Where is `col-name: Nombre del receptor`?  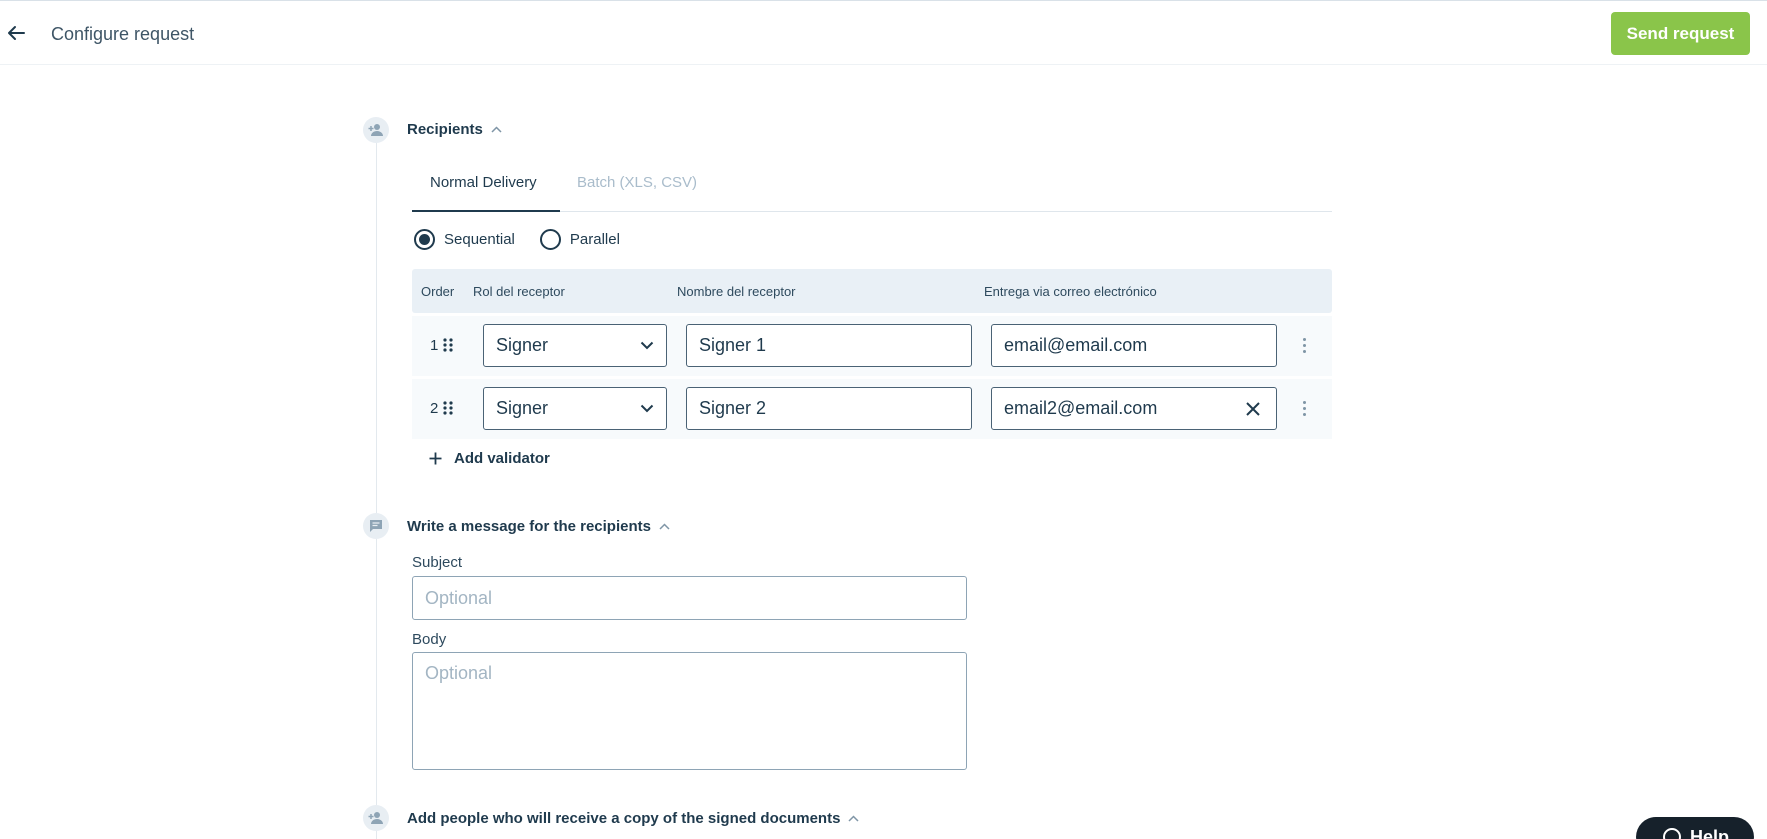 col-name: Nombre del receptor is located at coordinates (736, 291).